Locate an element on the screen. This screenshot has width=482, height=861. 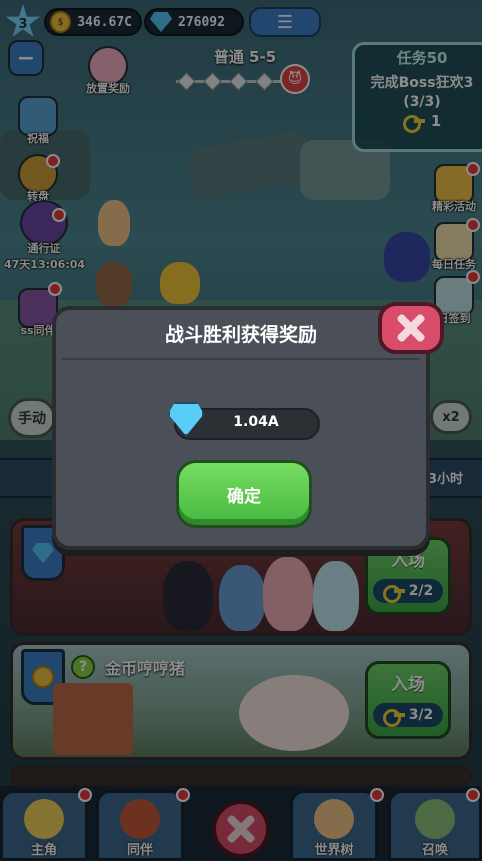
close-icon is located at coordinates (411, 328).